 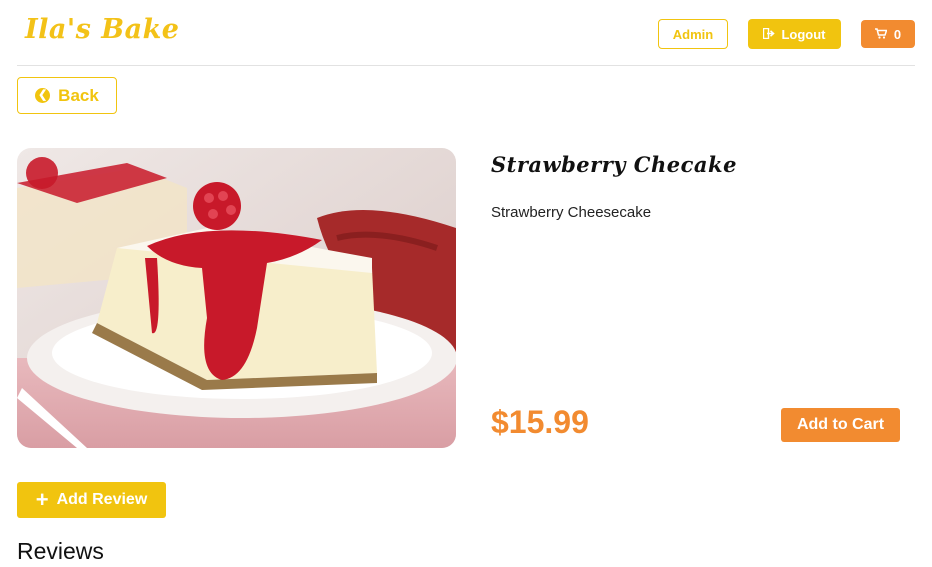 What do you see at coordinates (769, 34) in the screenshot?
I see `sign-out-icon` at bounding box center [769, 34].